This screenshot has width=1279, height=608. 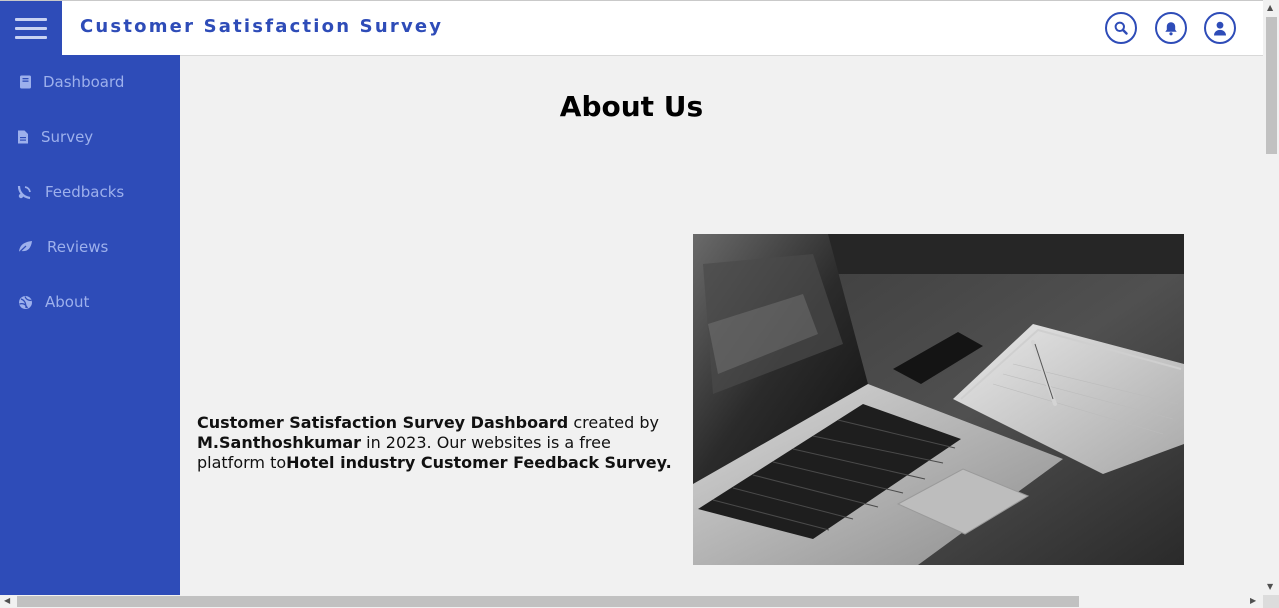 I want to click on bell-icon, so click(x=1171, y=28).